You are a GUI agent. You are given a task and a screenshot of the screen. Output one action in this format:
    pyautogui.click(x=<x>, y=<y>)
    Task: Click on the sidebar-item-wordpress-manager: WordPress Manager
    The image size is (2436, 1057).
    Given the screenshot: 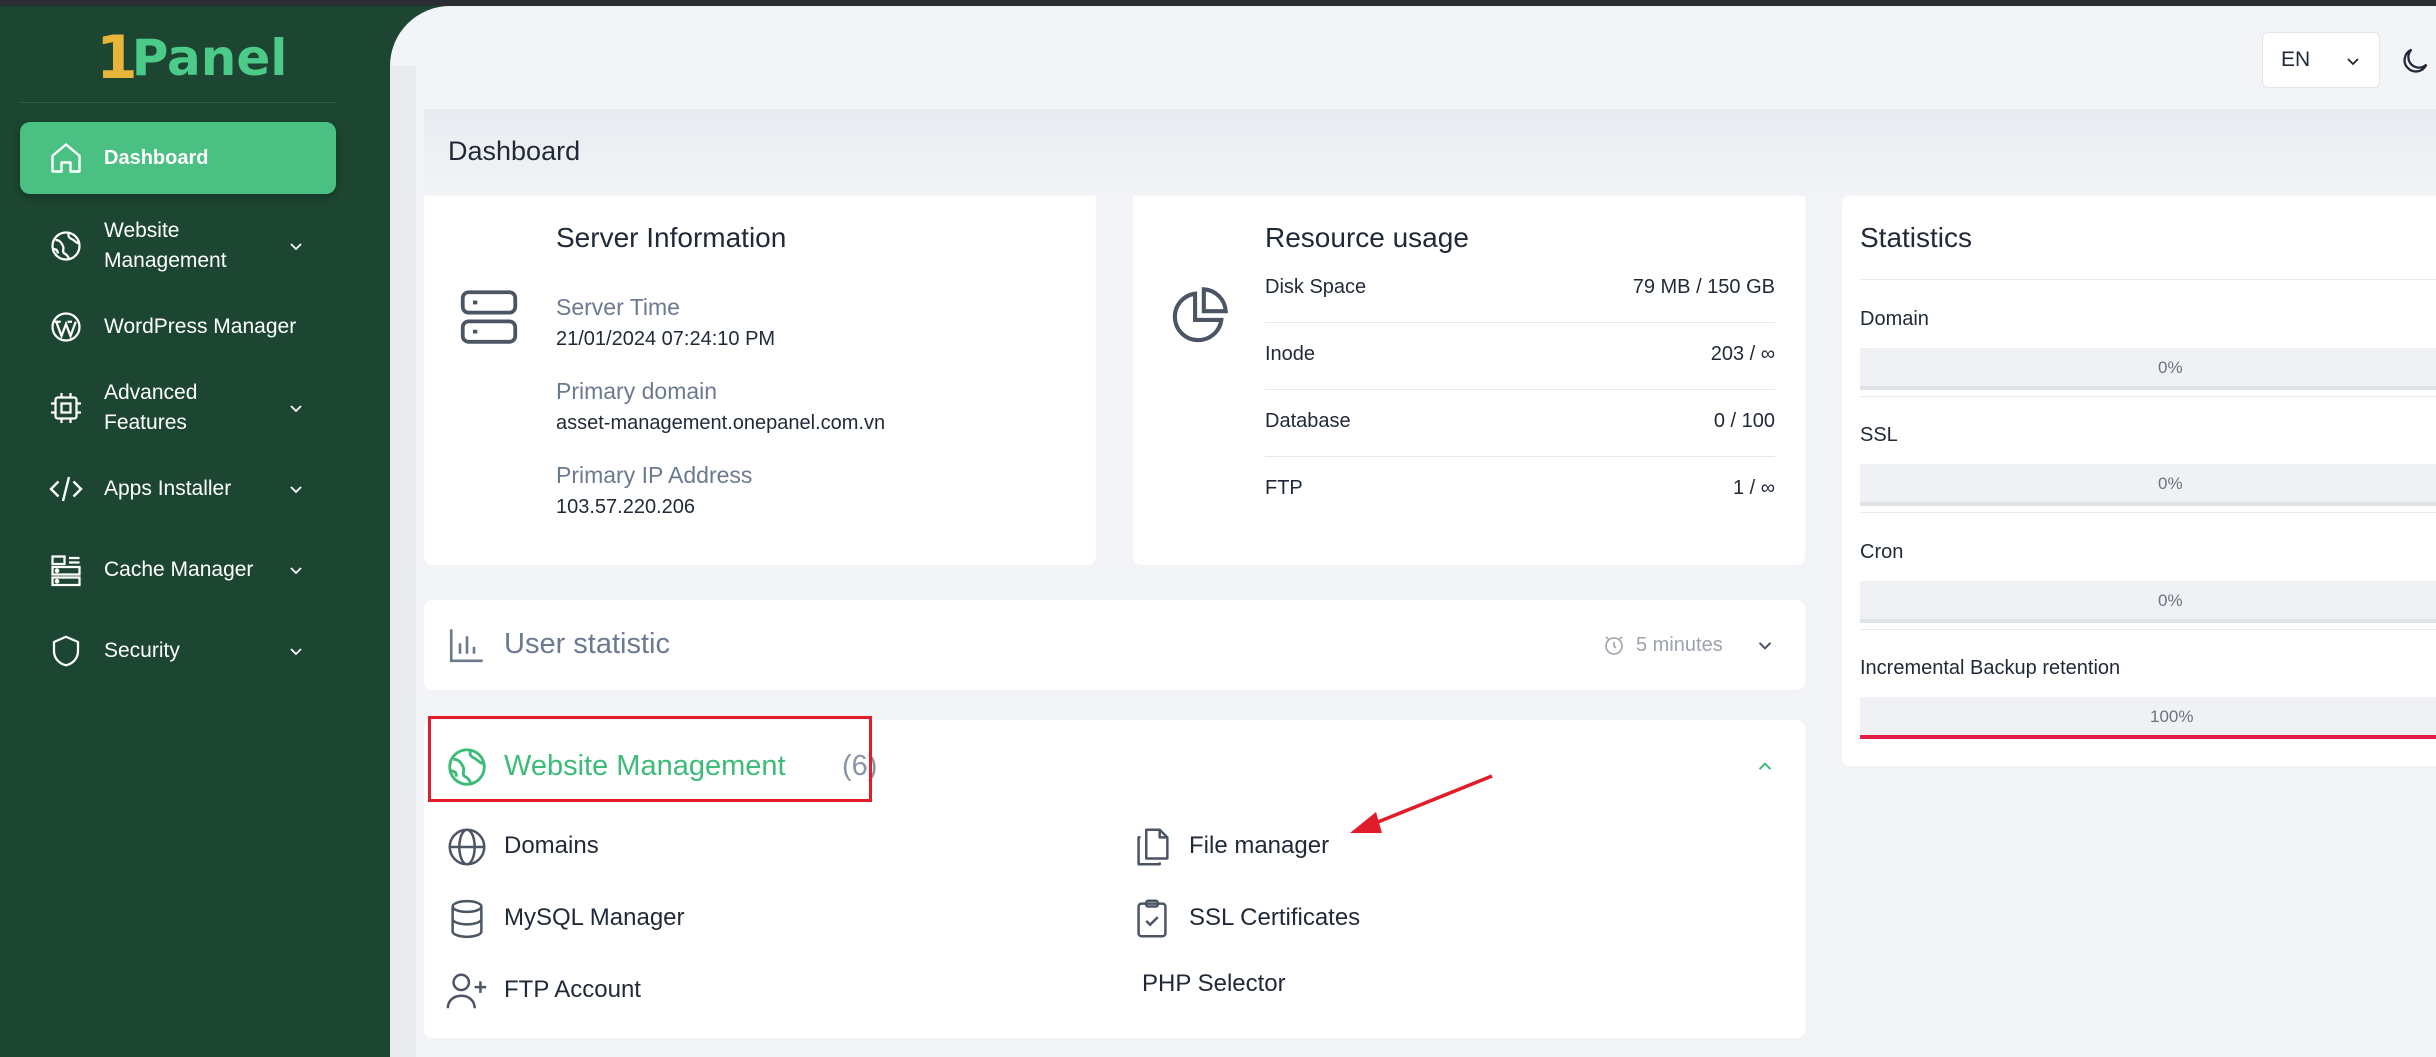 What is the action you would take?
    pyautogui.click(x=178, y=327)
    